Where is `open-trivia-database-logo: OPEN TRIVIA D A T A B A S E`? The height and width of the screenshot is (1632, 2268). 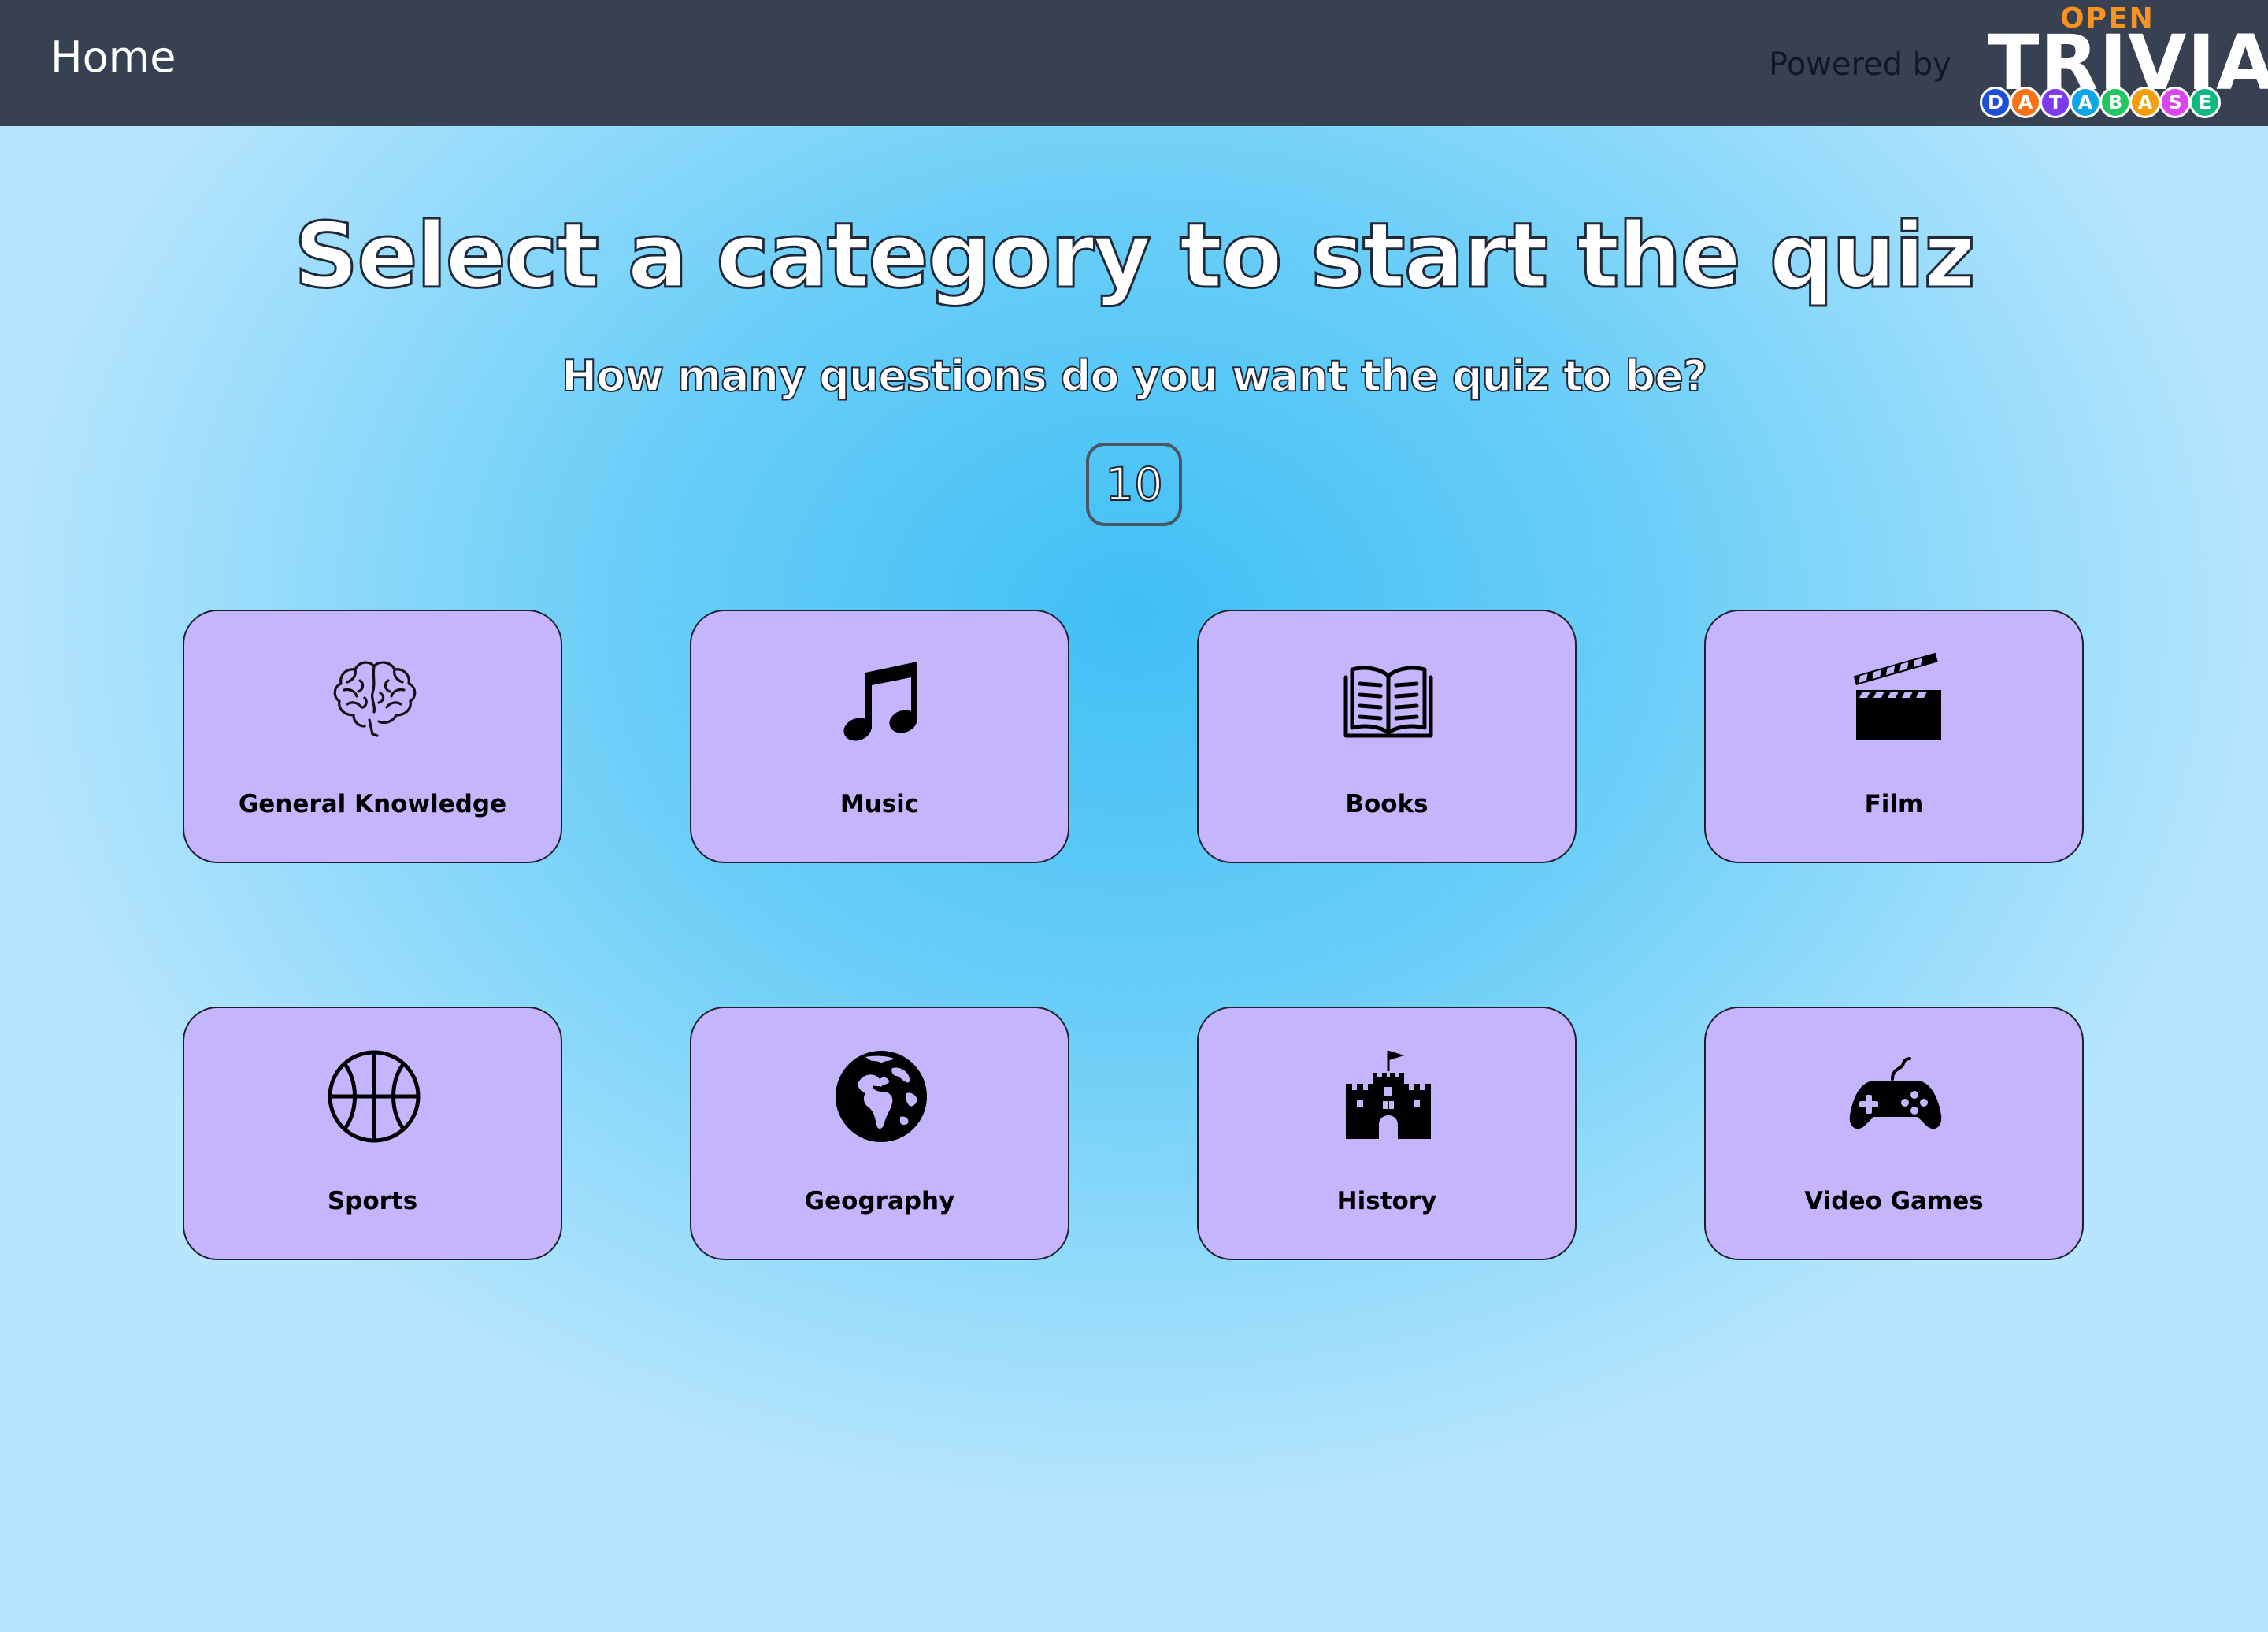
open-trivia-database-logo: OPEN TRIVIA D A T A B A S E is located at coordinates (2122, 62).